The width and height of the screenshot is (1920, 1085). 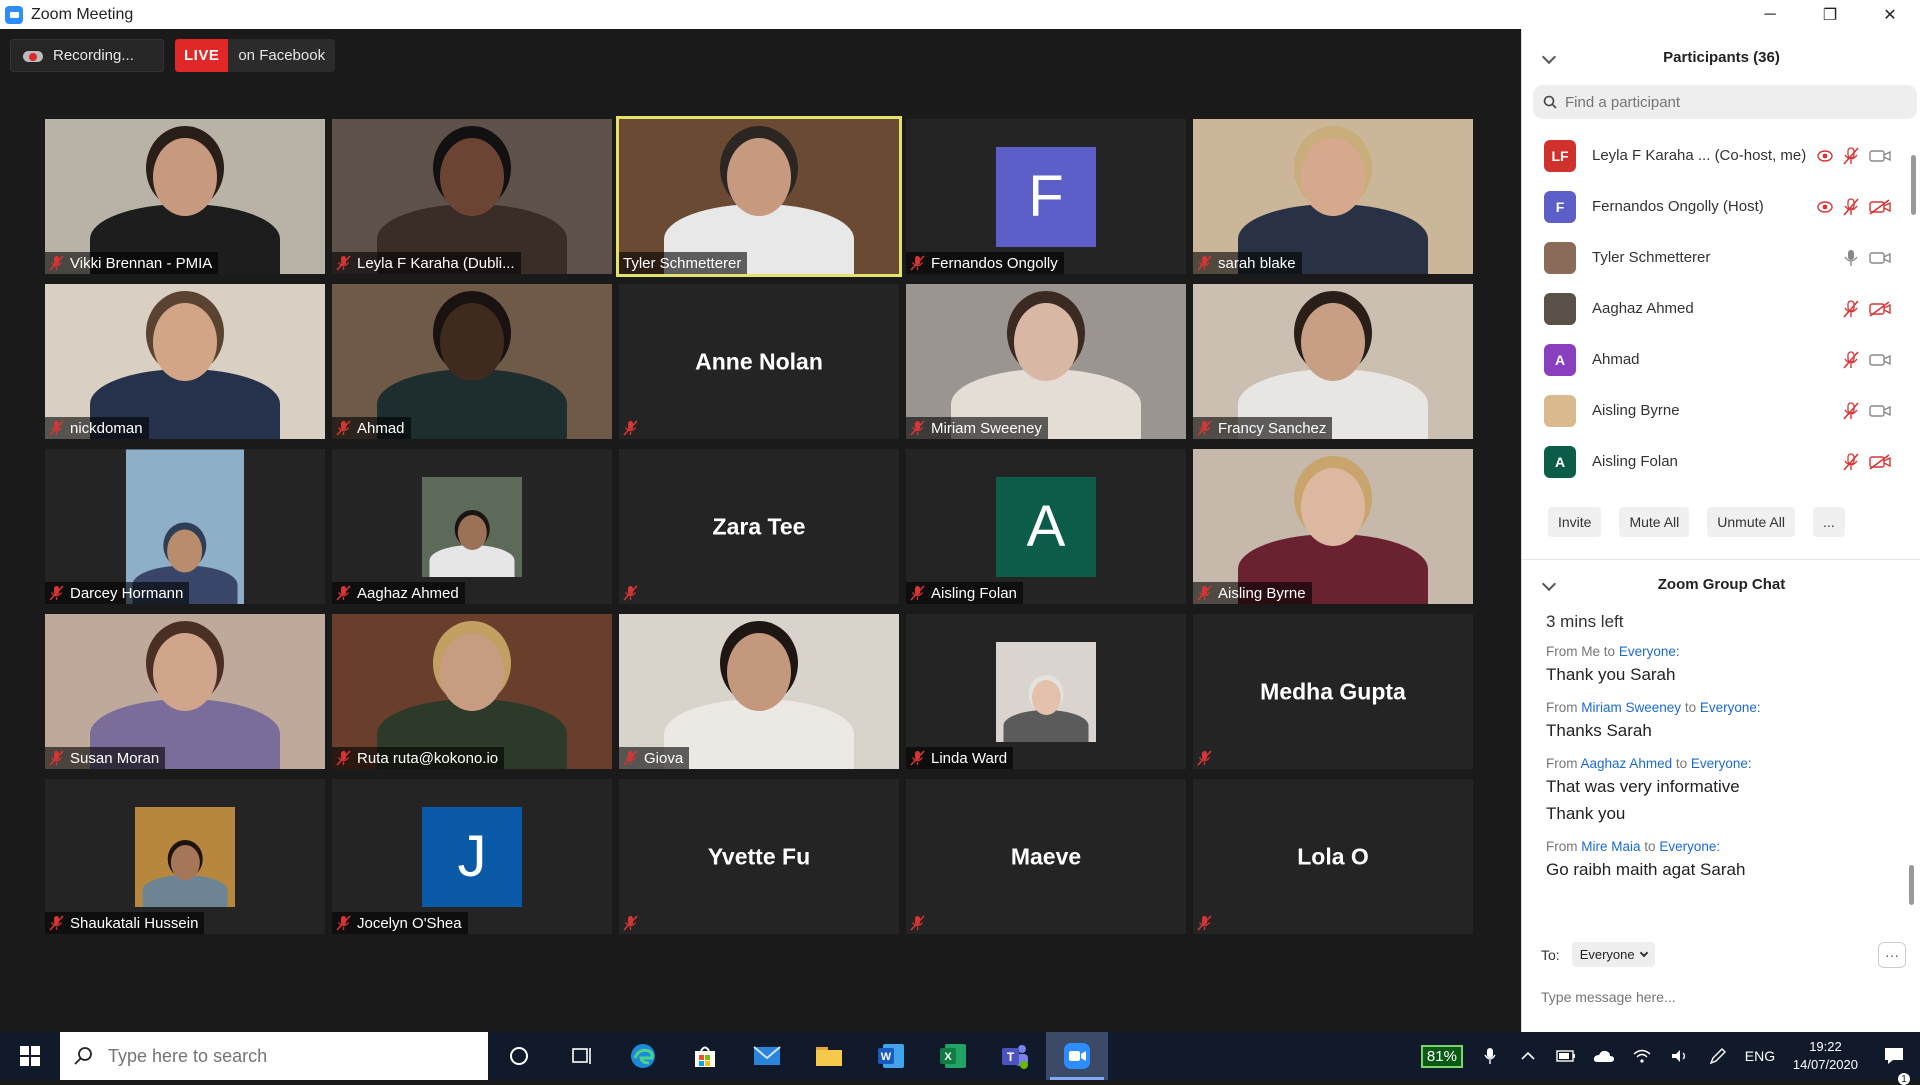 What do you see at coordinates (472, 691) in the screenshot?
I see `video-tile: Ruta ruta@kokono.io` at bounding box center [472, 691].